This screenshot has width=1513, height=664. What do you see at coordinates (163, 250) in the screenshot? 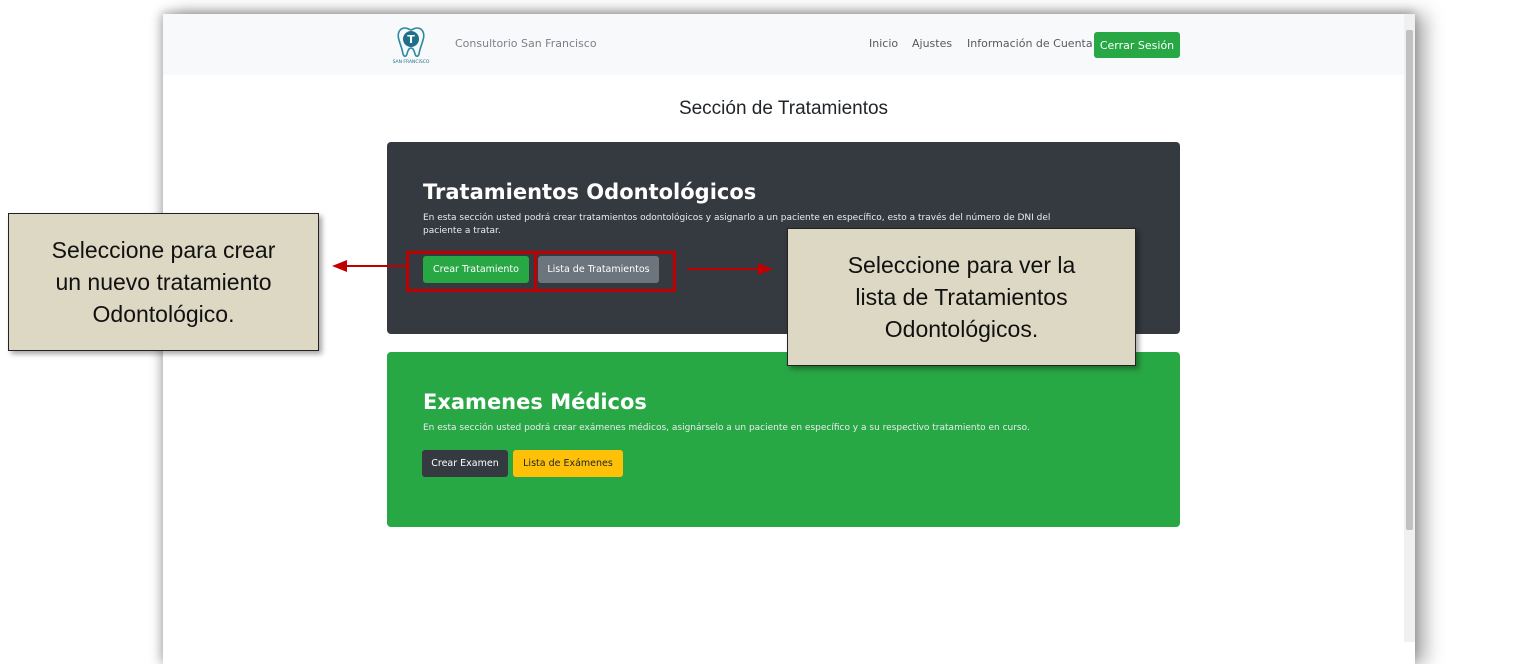
I see `callout-left-line1: Seleccione para crear` at bounding box center [163, 250].